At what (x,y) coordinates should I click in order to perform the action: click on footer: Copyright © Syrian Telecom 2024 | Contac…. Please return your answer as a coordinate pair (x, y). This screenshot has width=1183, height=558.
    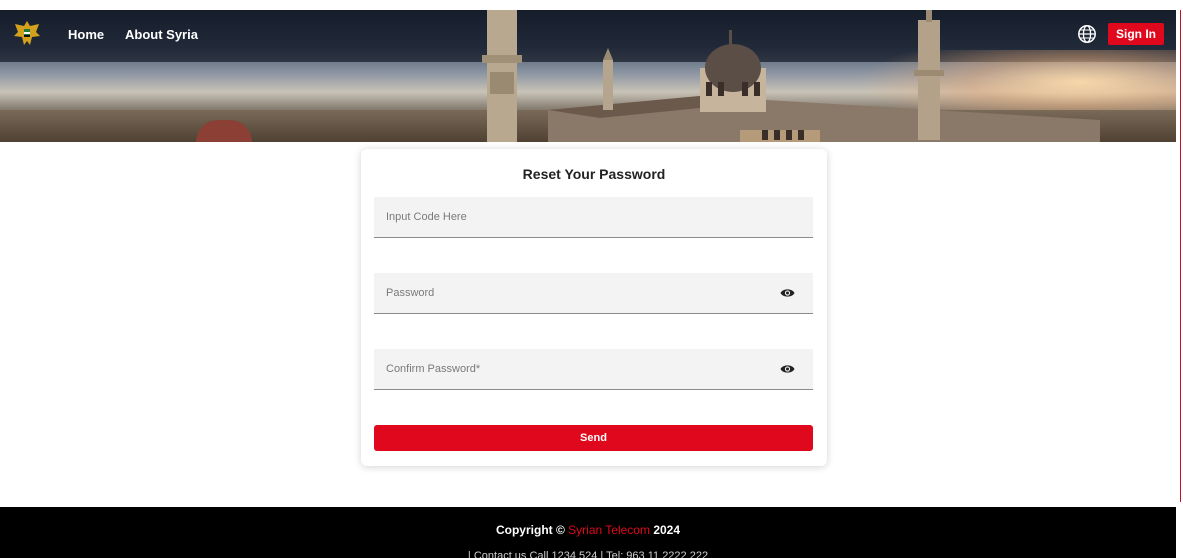
    Looking at the image, I should click on (588, 532).